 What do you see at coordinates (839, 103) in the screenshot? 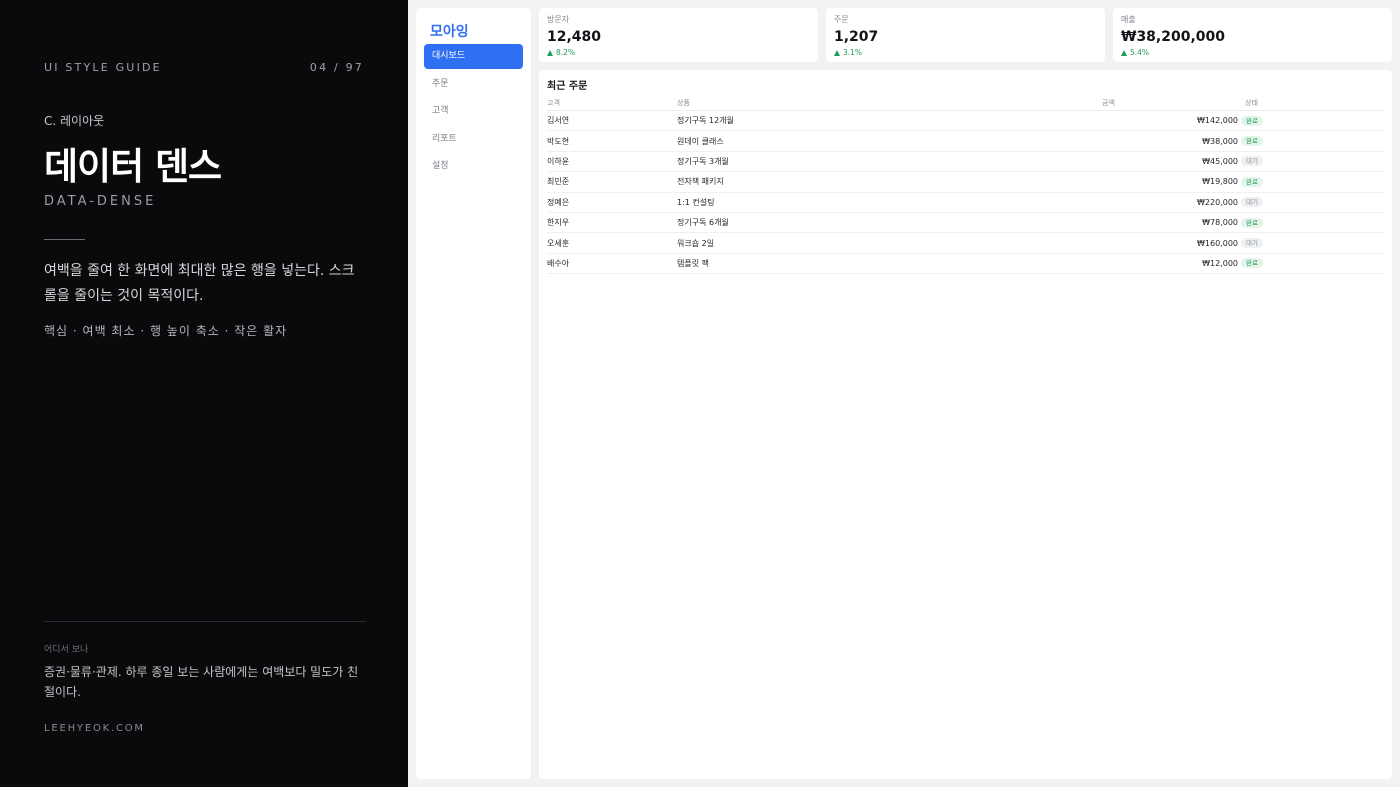
I see `column-header: 상품` at bounding box center [839, 103].